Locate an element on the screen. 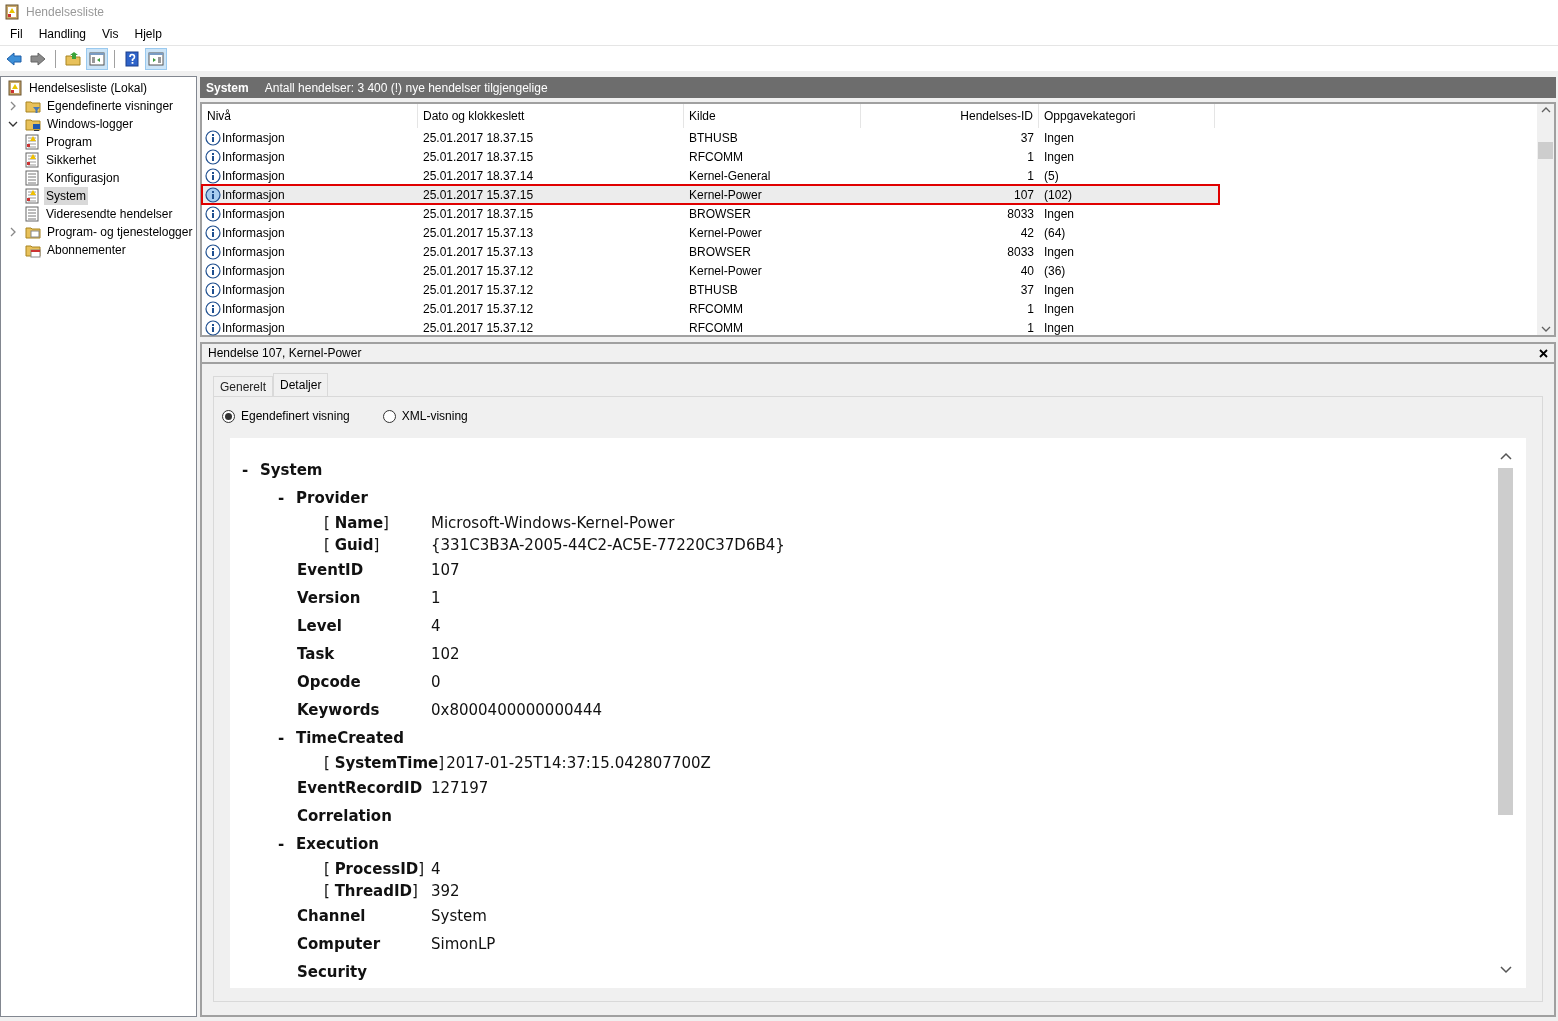 This screenshot has height=1021, width=1558. column-header: Dato og klokkeslett is located at coordinates (551, 116).